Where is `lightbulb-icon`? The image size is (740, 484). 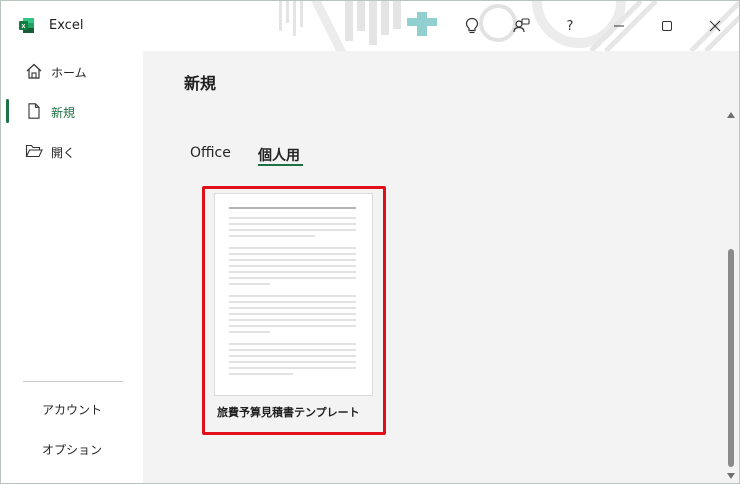
lightbulb-icon is located at coordinates (472, 25).